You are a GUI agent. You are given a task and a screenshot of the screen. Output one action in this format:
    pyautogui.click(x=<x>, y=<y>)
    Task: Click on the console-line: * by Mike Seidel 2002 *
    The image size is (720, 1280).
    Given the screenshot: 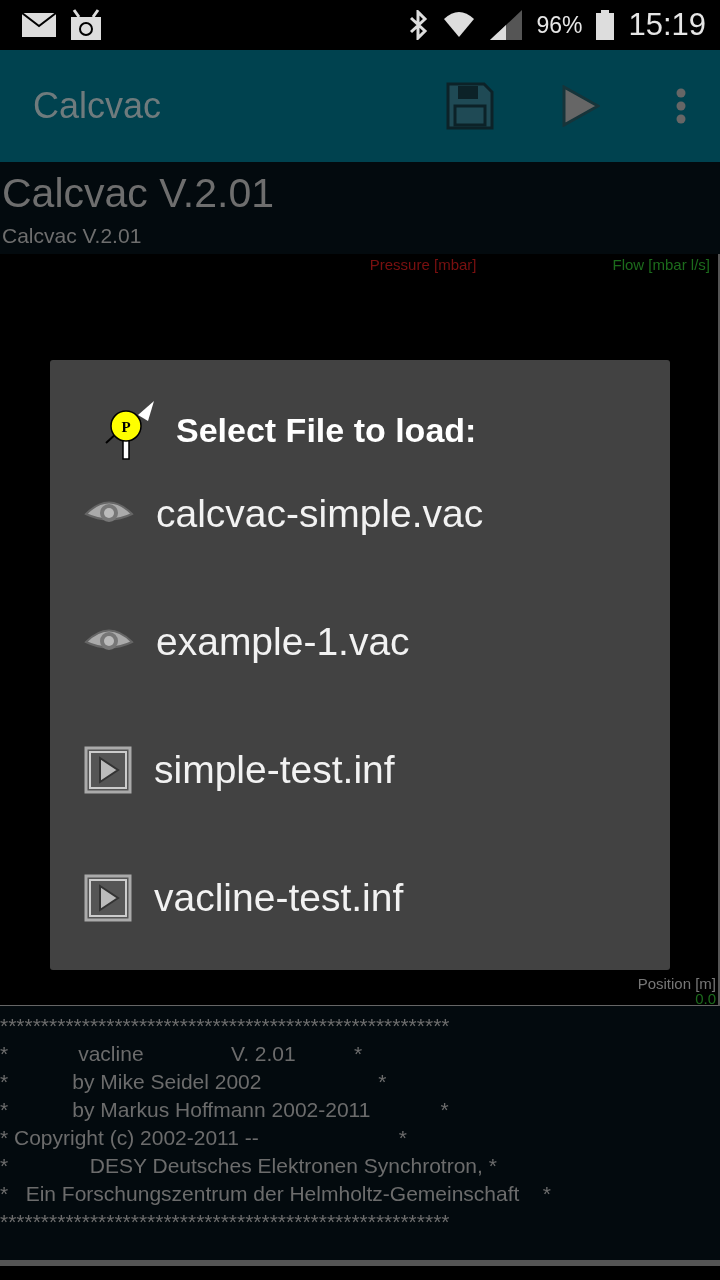 What is the action you would take?
    pyautogui.click(x=193, y=1082)
    